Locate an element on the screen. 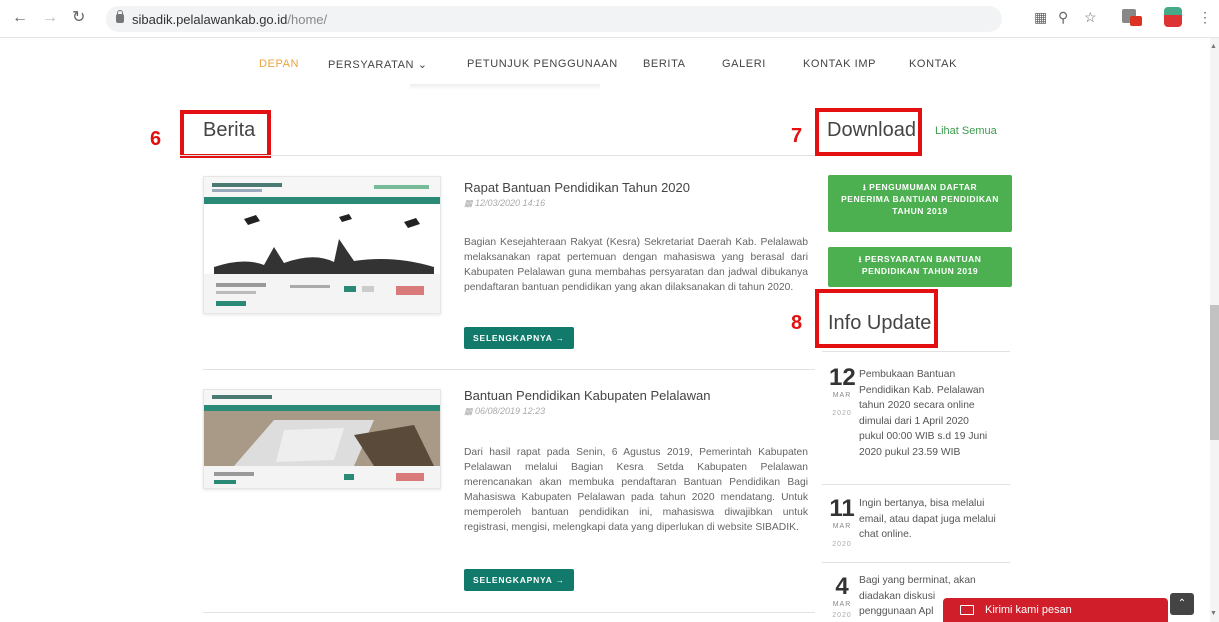 This screenshot has width=1219, height=622. address-bar: sibadik.pelalawankab.go.id/home/ is located at coordinates (554, 19).